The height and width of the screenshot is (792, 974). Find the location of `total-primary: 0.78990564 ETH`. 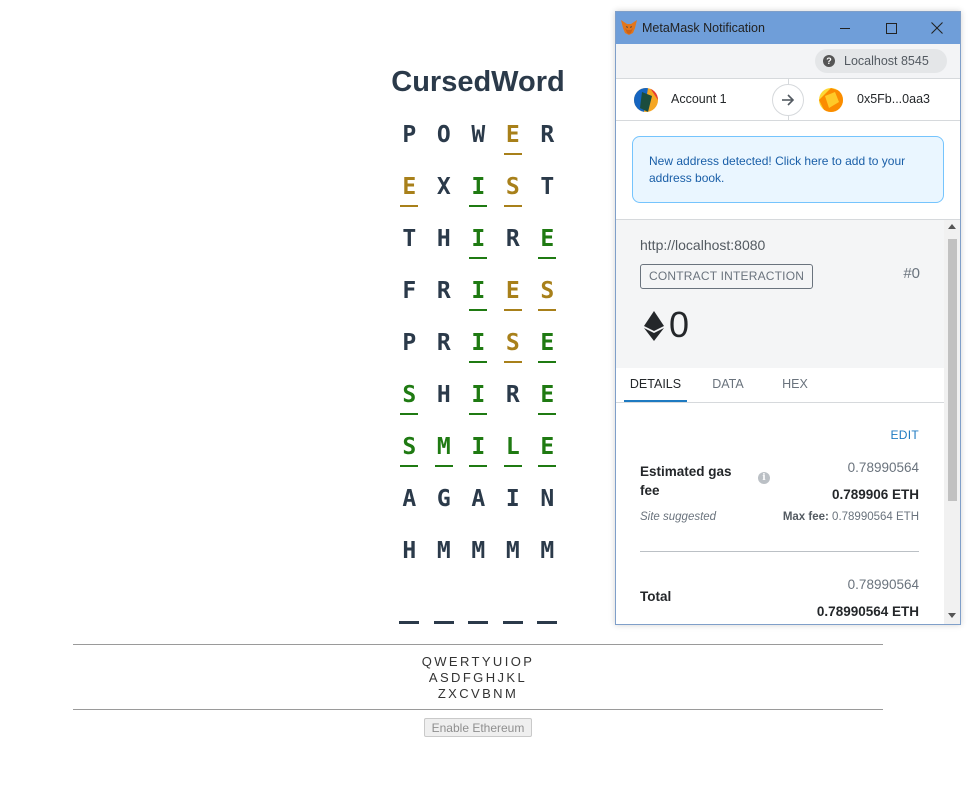

total-primary: 0.78990564 ETH is located at coordinates (867, 611).